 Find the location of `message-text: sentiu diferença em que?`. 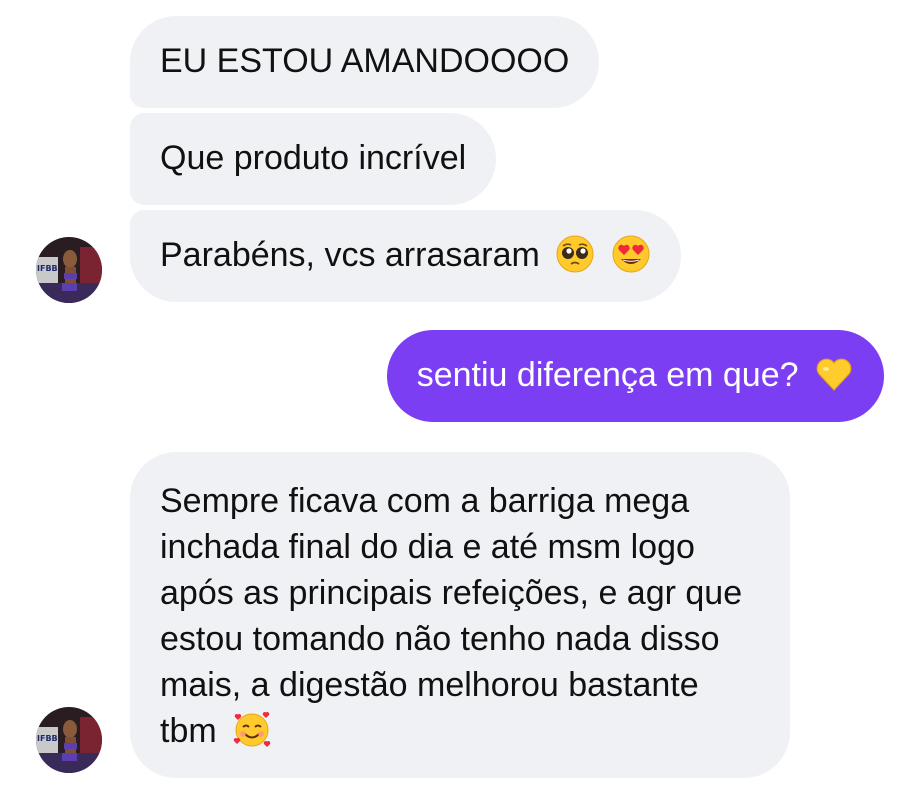

message-text: sentiu diferença em que? is located at coordinates (607, 375).